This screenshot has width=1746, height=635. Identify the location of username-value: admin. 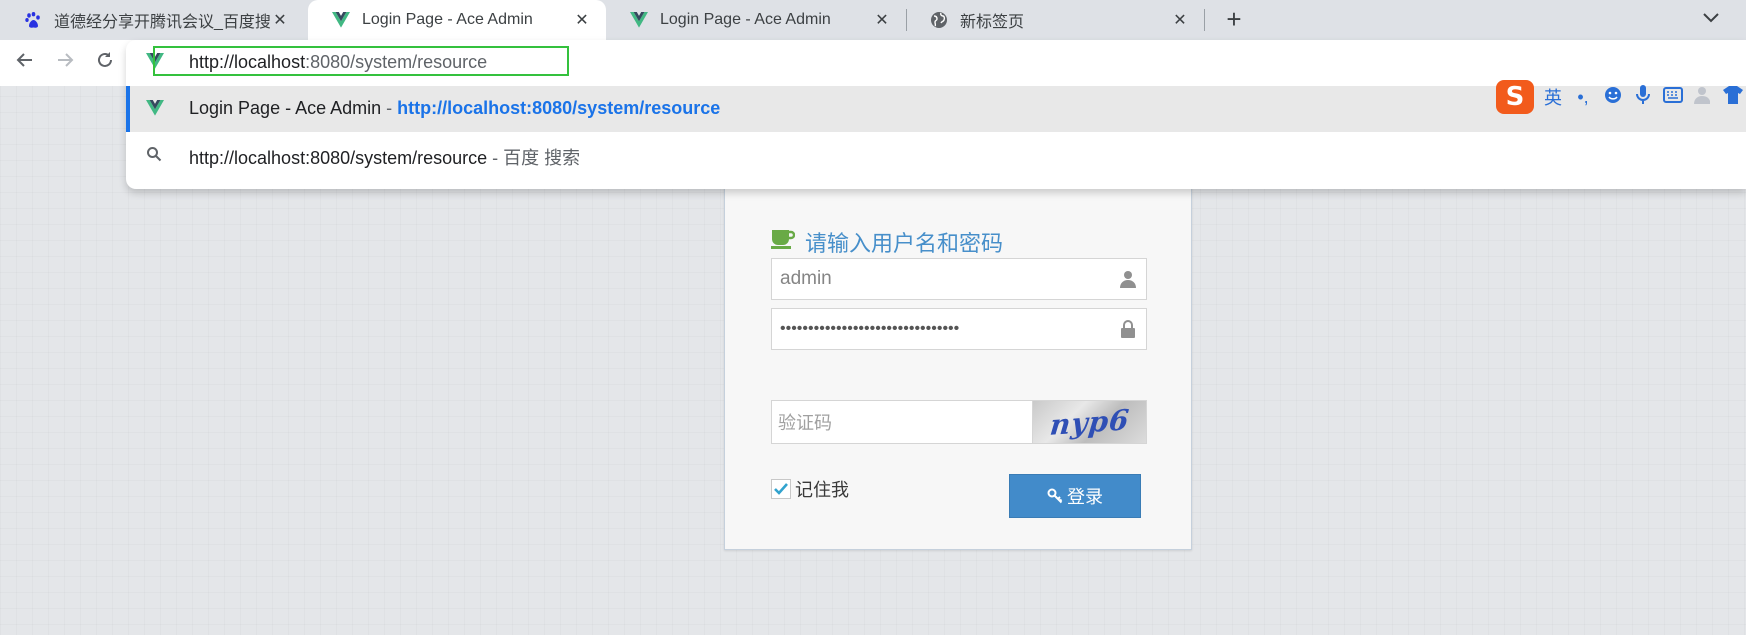
(806, 278).